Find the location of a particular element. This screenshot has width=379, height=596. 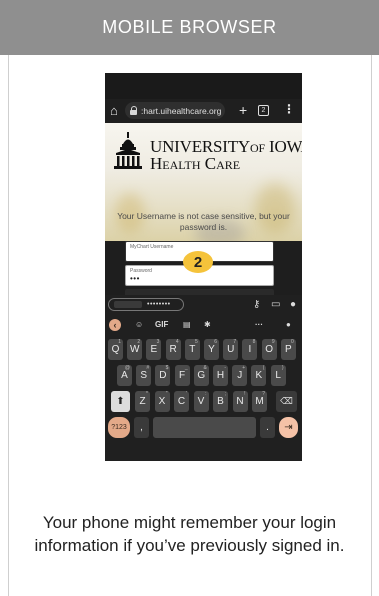

key-u: 7U is located at coordinates (231, 349).